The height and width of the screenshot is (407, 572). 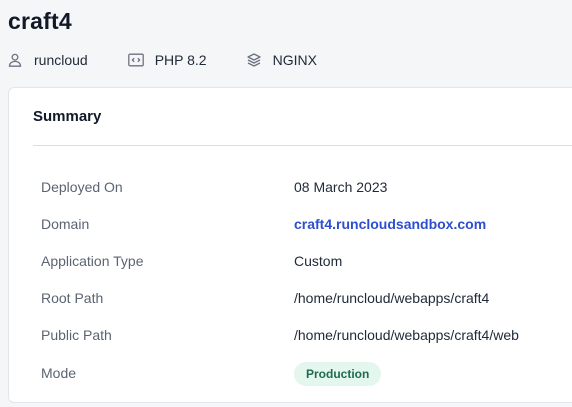 I want to click on meta-user: runcloud, so click(x=48, y=60).